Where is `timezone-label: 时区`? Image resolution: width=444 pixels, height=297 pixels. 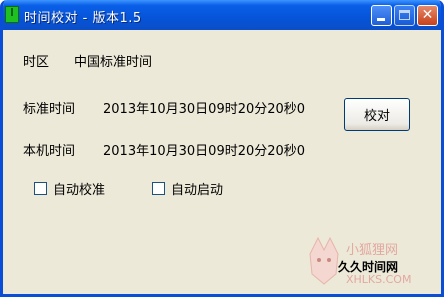 timezone-label: 时区 is located at coordinates (36, 62).